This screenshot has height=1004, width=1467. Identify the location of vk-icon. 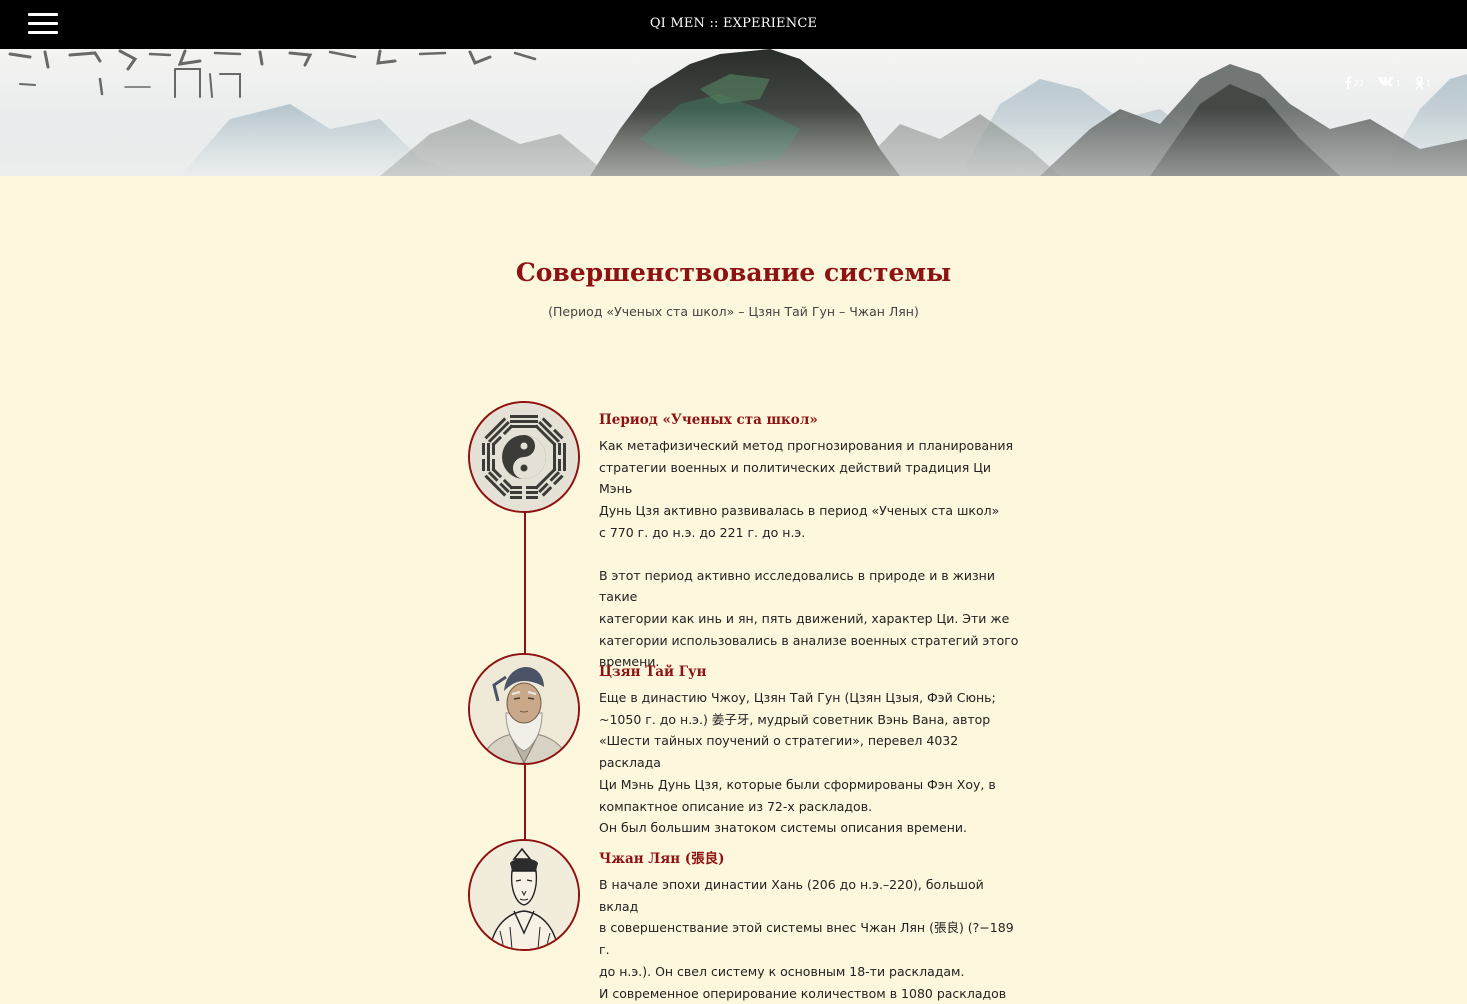
(1386, 81).